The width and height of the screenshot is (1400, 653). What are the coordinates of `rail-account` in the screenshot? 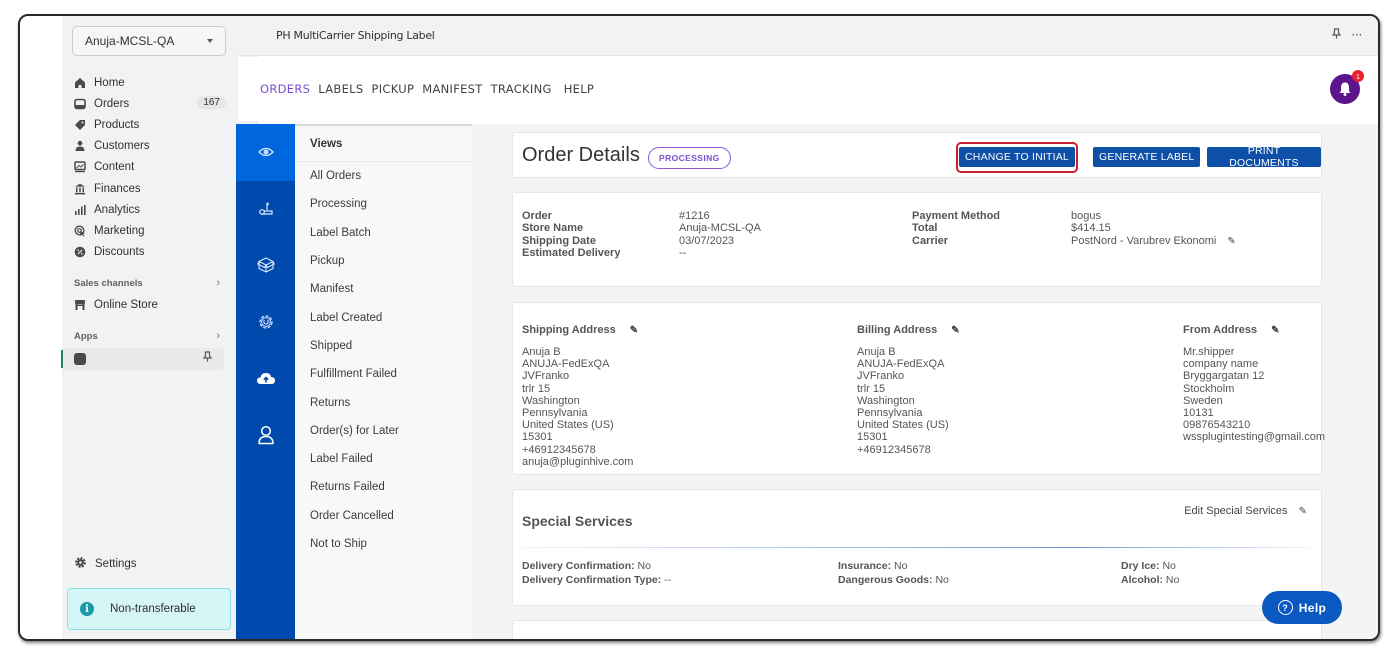 It's located at (265, 435).